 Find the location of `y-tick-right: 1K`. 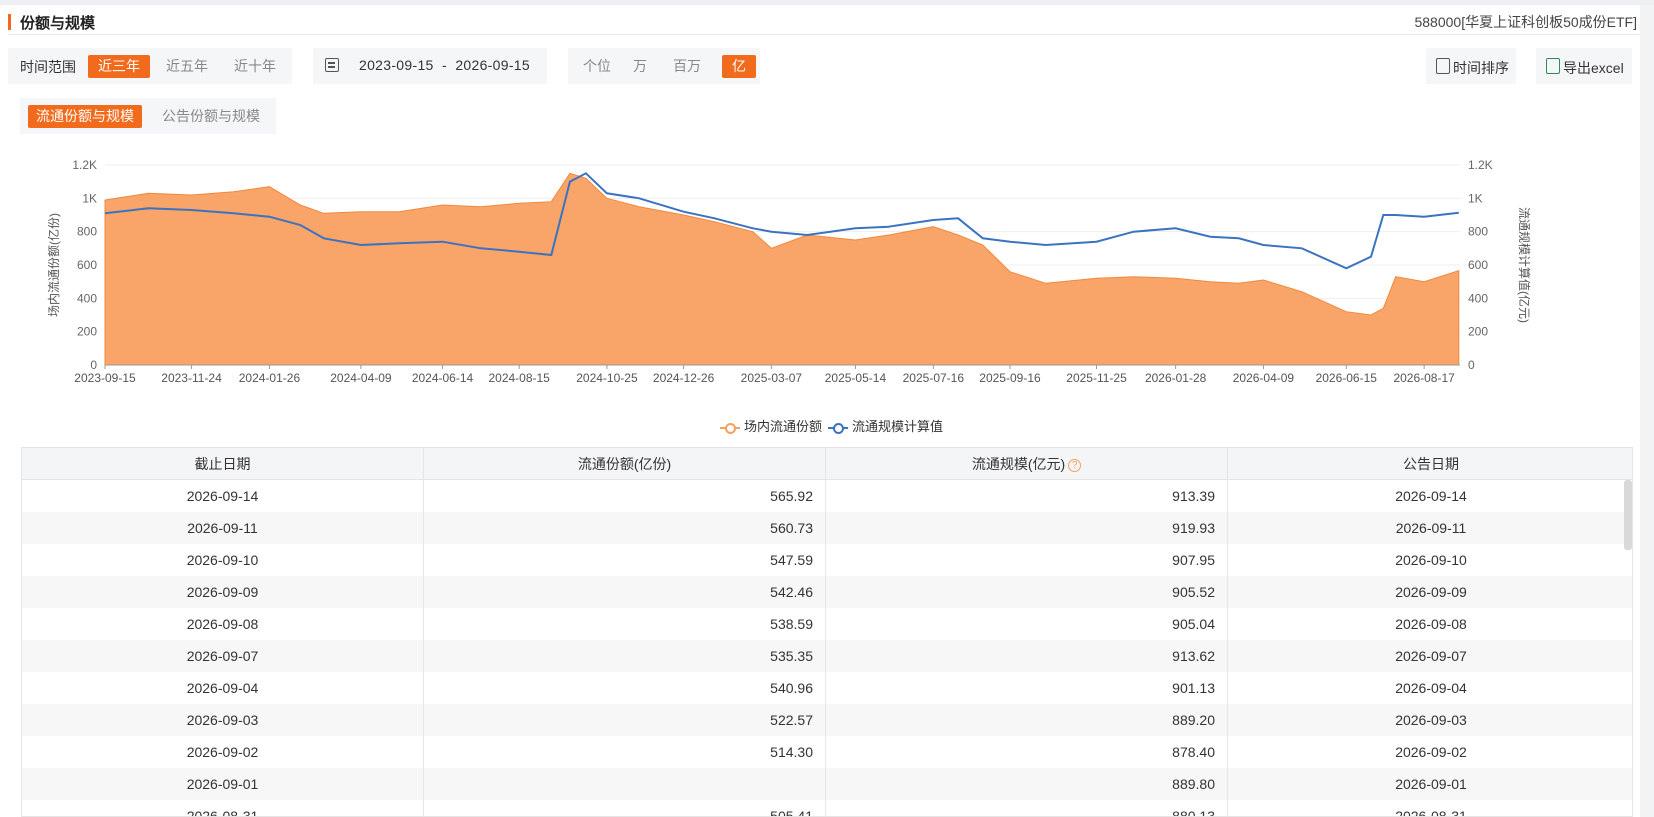

y-tick-right: 1K is located at coordinates (1475, 198).